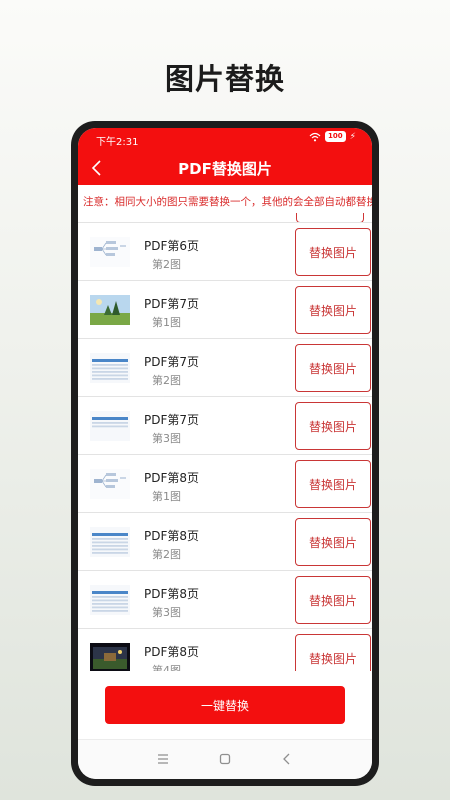  I want to click on home-icon, so click(225, 759).